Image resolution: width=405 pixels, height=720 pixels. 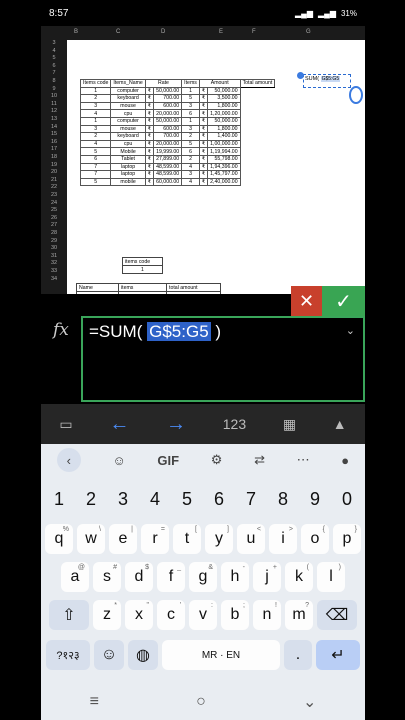 What do you see at coordinates (168, 182) in the screenshot?
I see `table-cell: 60,000.00` at bounding box center [168, 182].